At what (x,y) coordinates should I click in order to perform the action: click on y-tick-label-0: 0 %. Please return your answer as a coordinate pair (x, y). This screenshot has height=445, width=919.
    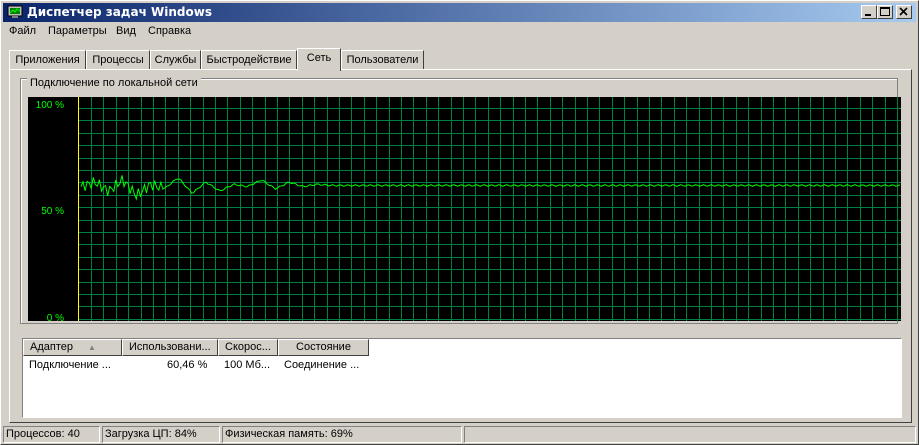
    Looking at the image, I should click on (55, 317).